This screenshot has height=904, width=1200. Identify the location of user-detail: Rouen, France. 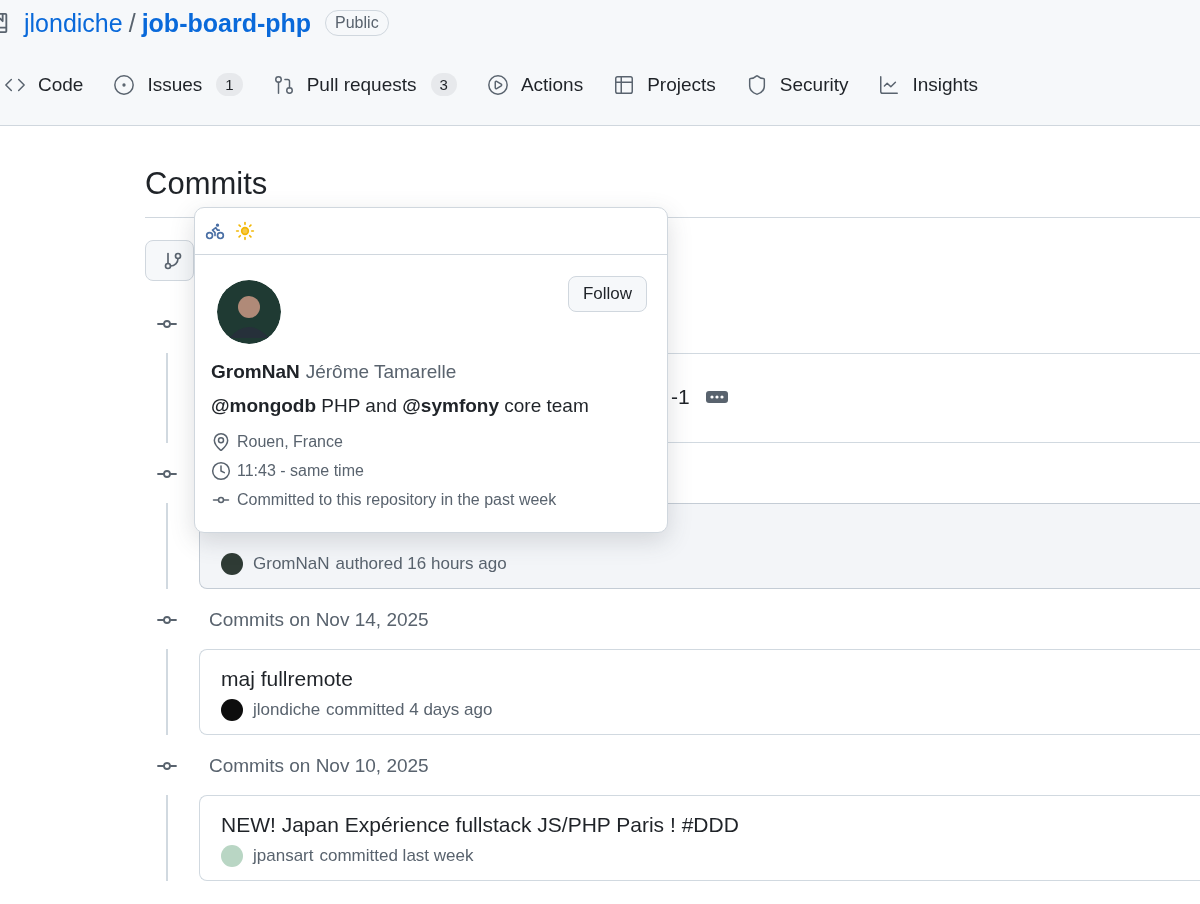
(290, 442).